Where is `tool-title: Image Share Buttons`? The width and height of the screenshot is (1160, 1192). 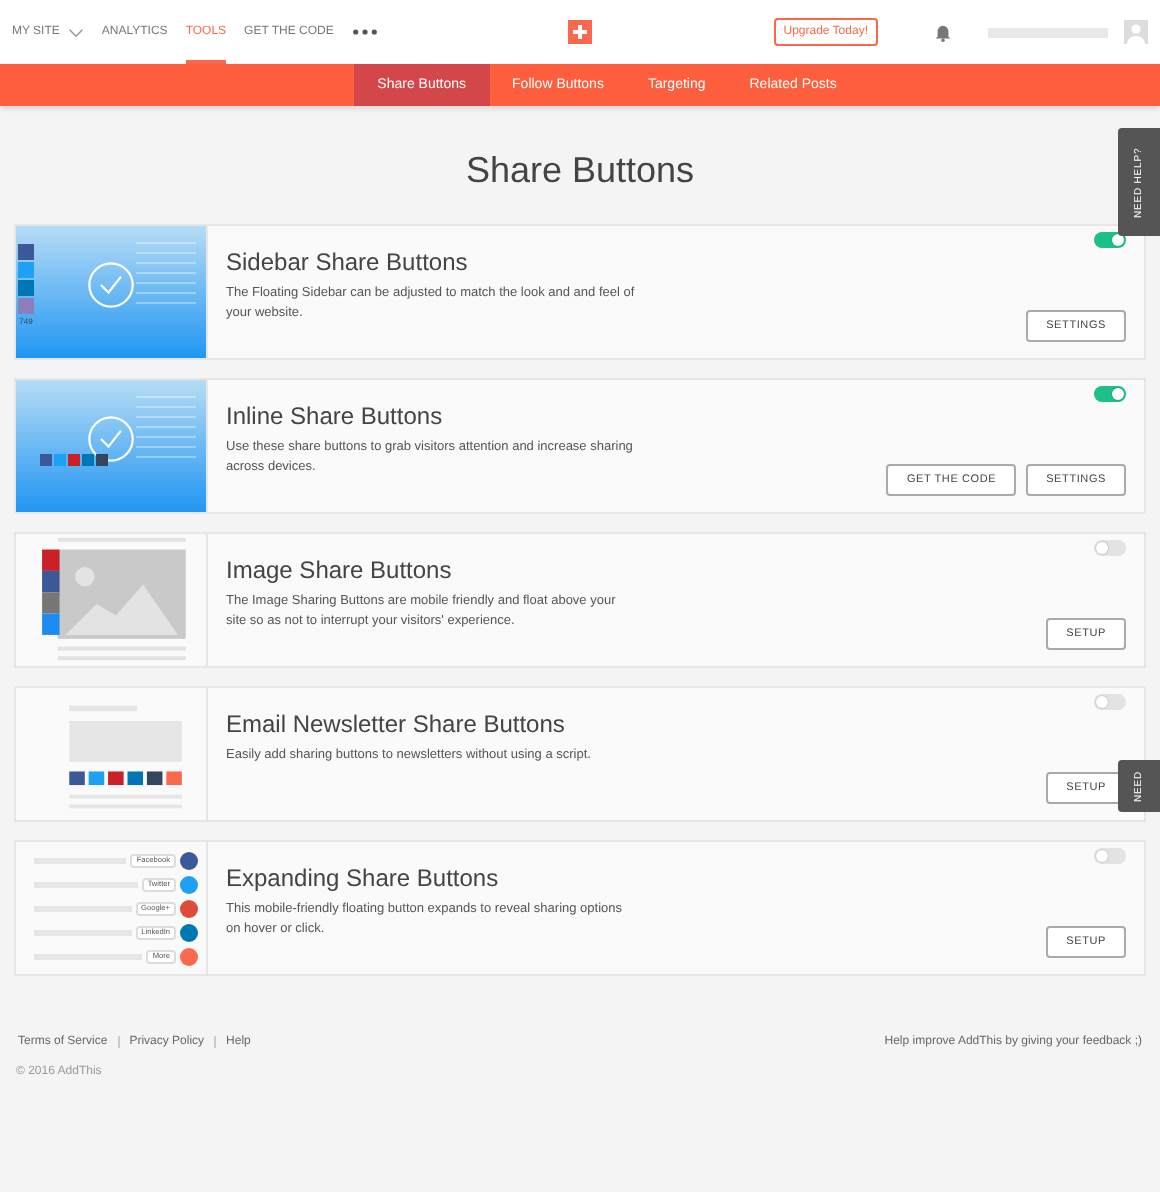
tool-title: Image Share Buttons is located at coordinates (340, 570).